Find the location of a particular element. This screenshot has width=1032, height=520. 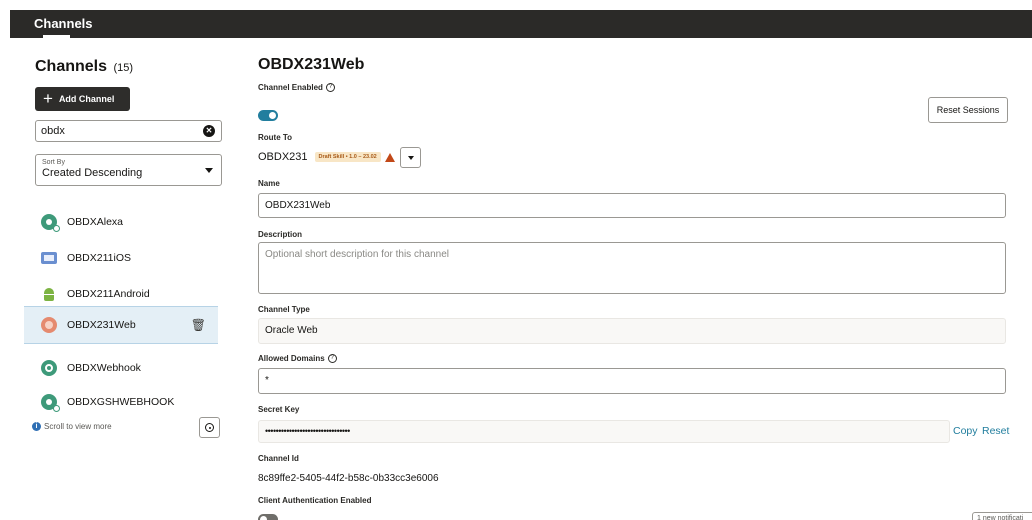

clear-search-icon: ✕ is located at coordinates (209, 131).